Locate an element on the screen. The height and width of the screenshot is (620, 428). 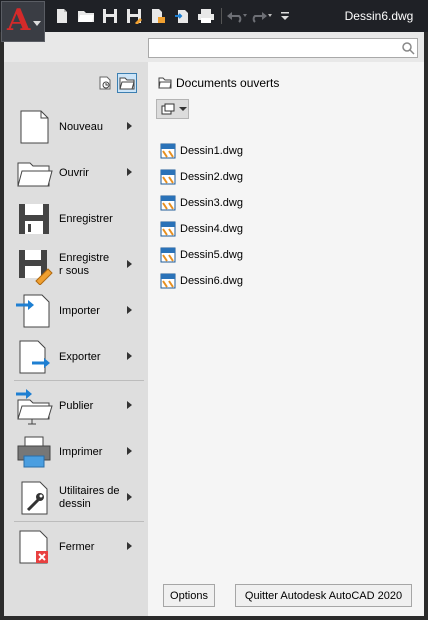
document-item: Dessin3.dwg is located at coordinates (201, 203).